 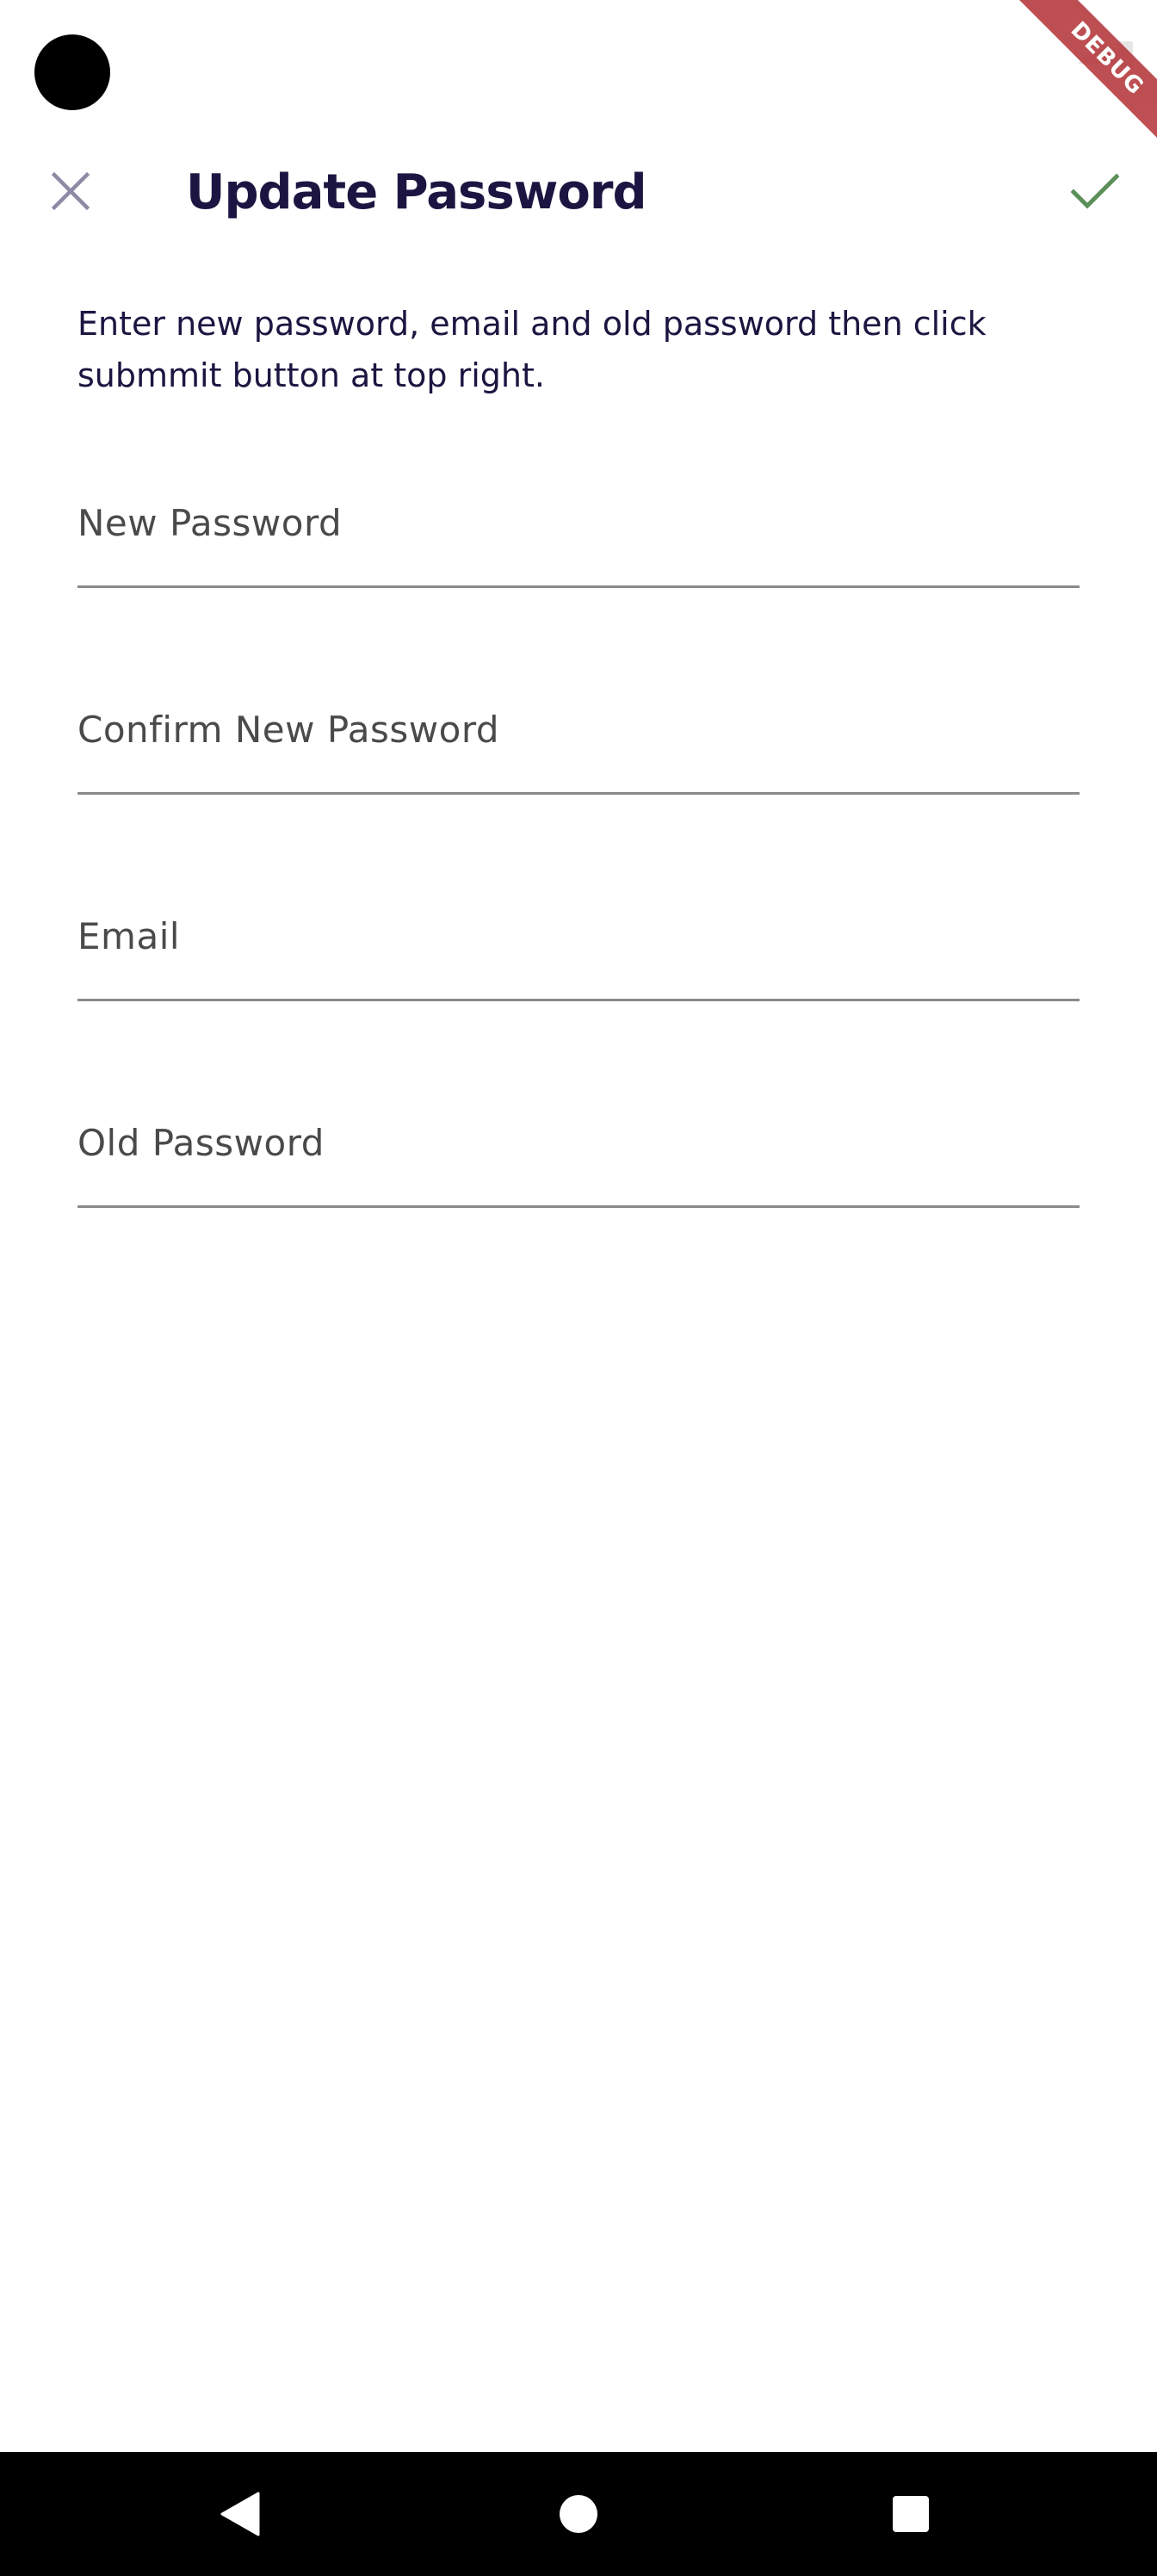 What do you see at coordinates (417, 192) in the screenshot?
I see `page-title: Update Password` at bounding box center [417, 192].